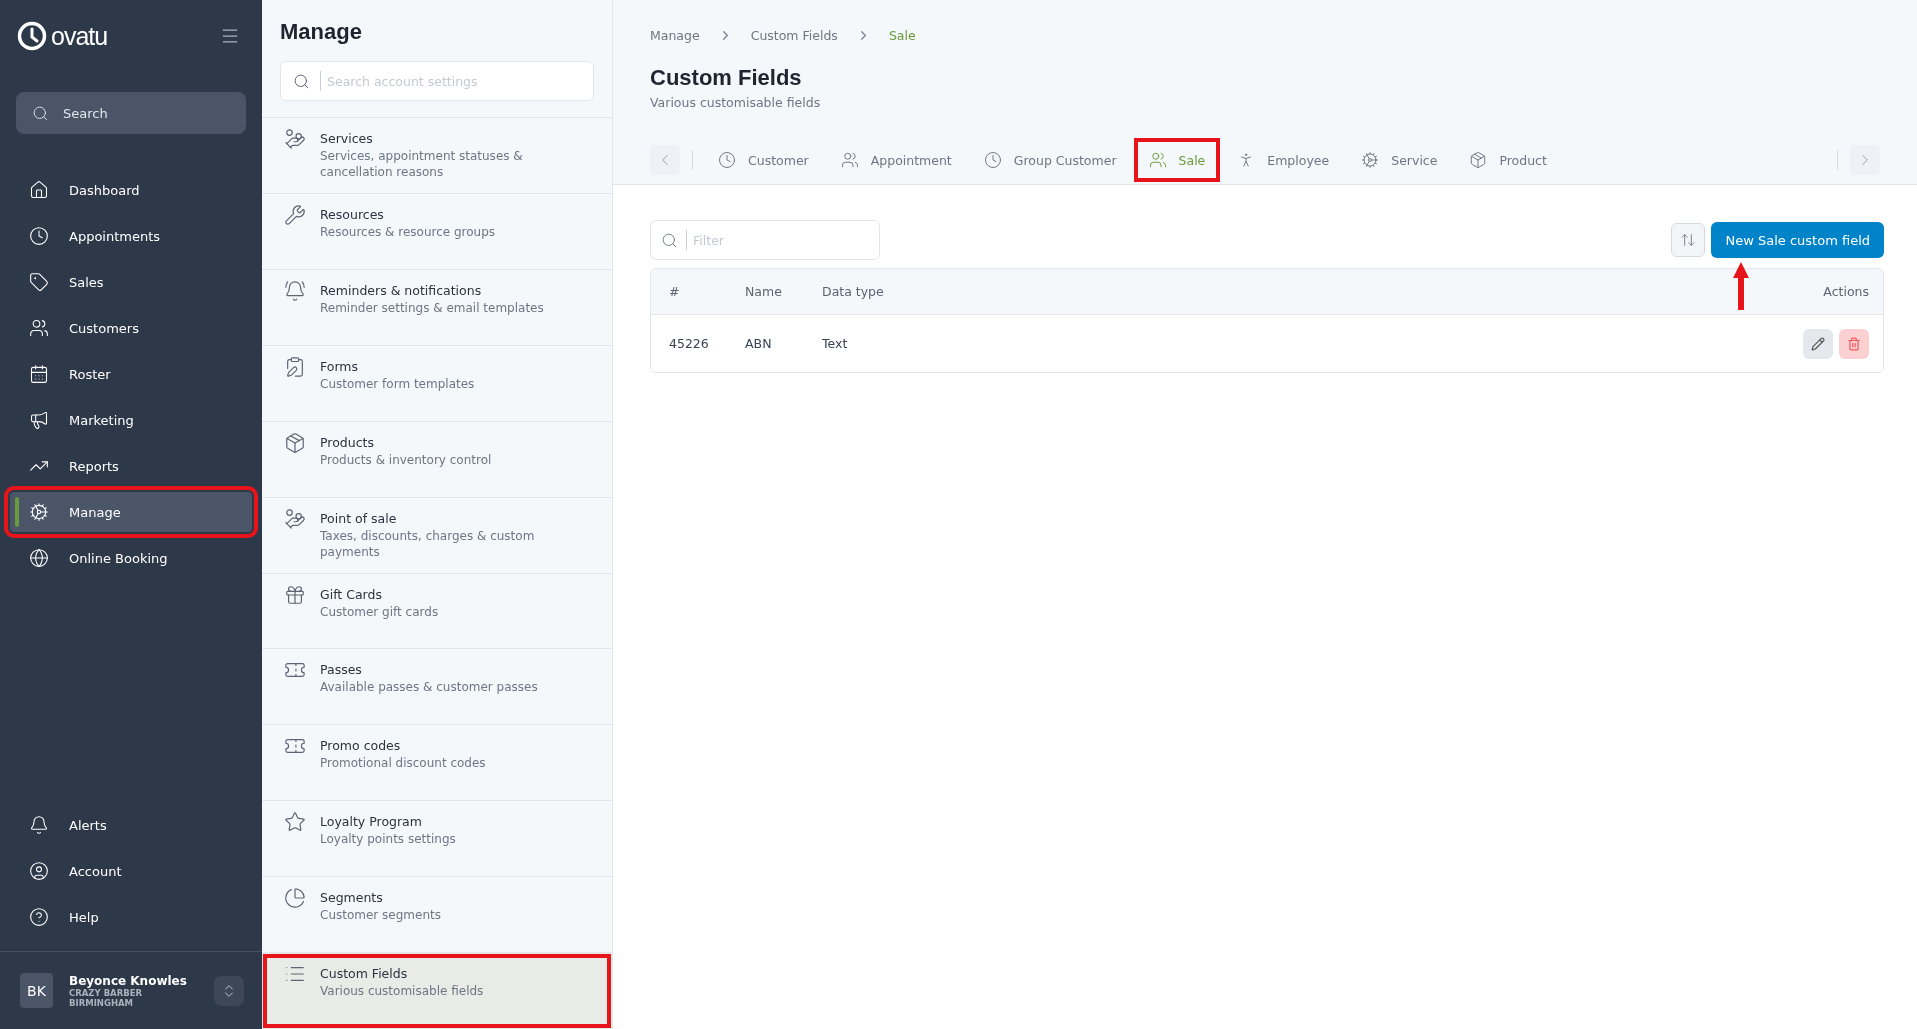 The image size is (1917, 1029). What do you see at coordinates (361, 746) in the screenshot?
I see `settings-item-title: Promo codes` at bounding box center [361, 746].